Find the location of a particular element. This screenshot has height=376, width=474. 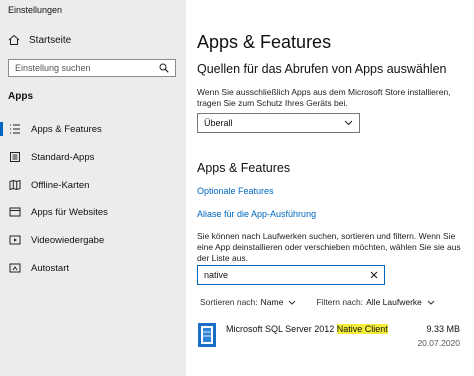

app-search-input is located at coordinates (279, 275).